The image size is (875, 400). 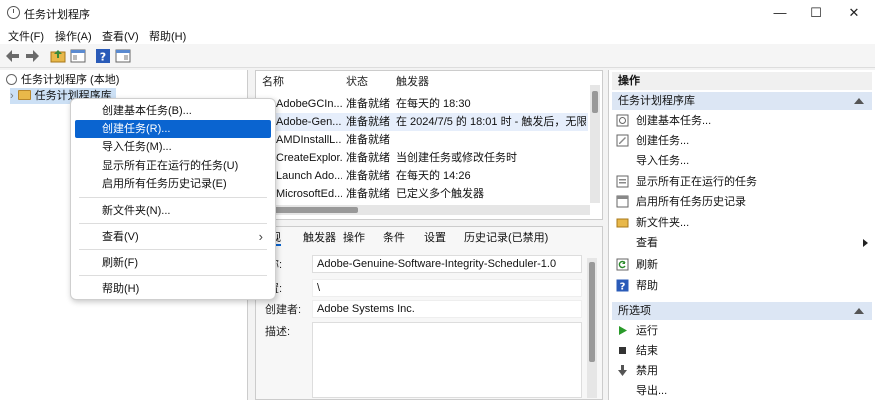 What do you see at coordinates (120, 36) in the screenshot?
I see `menu-view: 查看(V)` at bounding box center [120, 36].